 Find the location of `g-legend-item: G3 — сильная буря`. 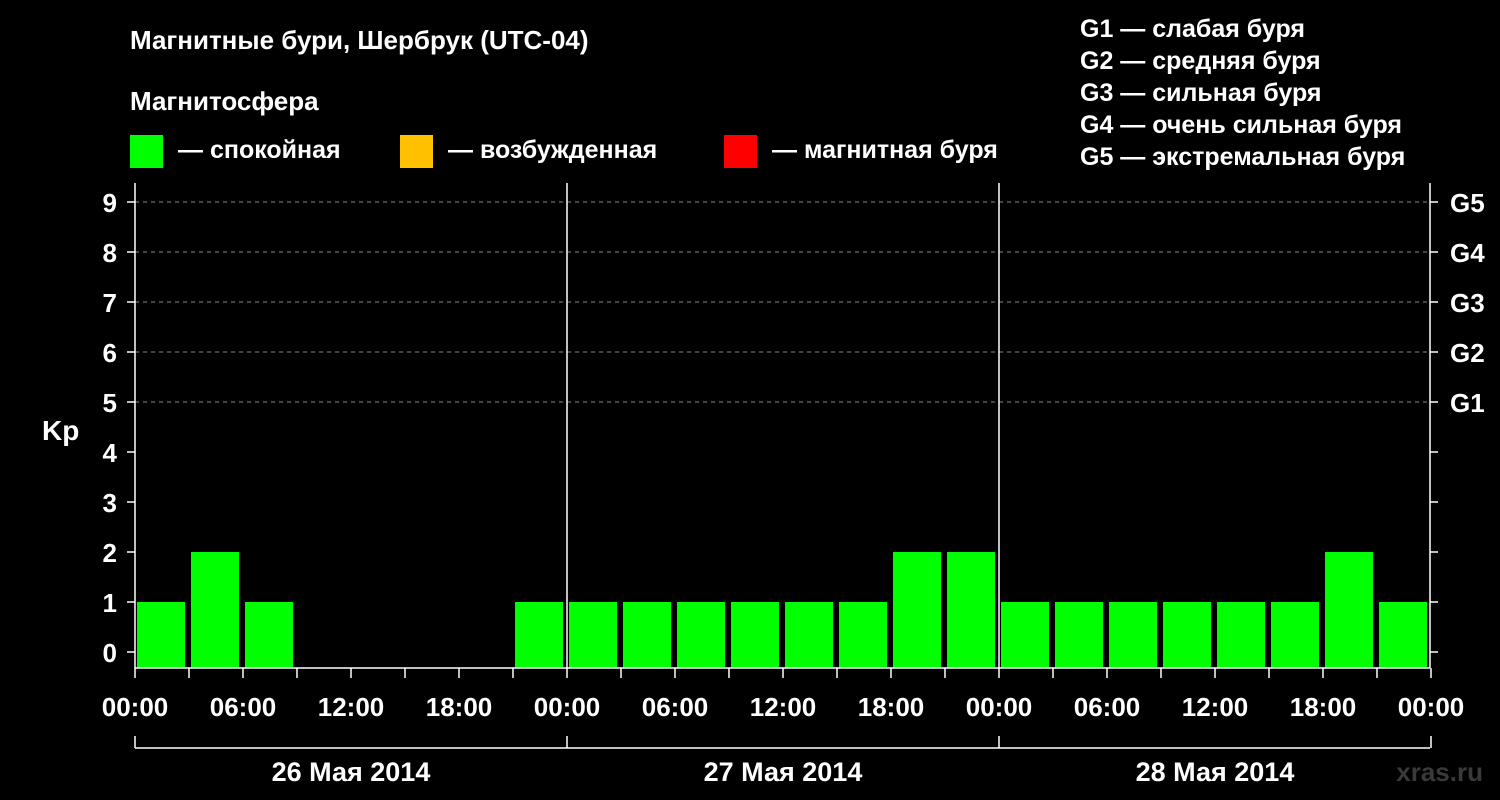

g-legend-item: G3 — сильная буря is located at coordinates (1201, 93).